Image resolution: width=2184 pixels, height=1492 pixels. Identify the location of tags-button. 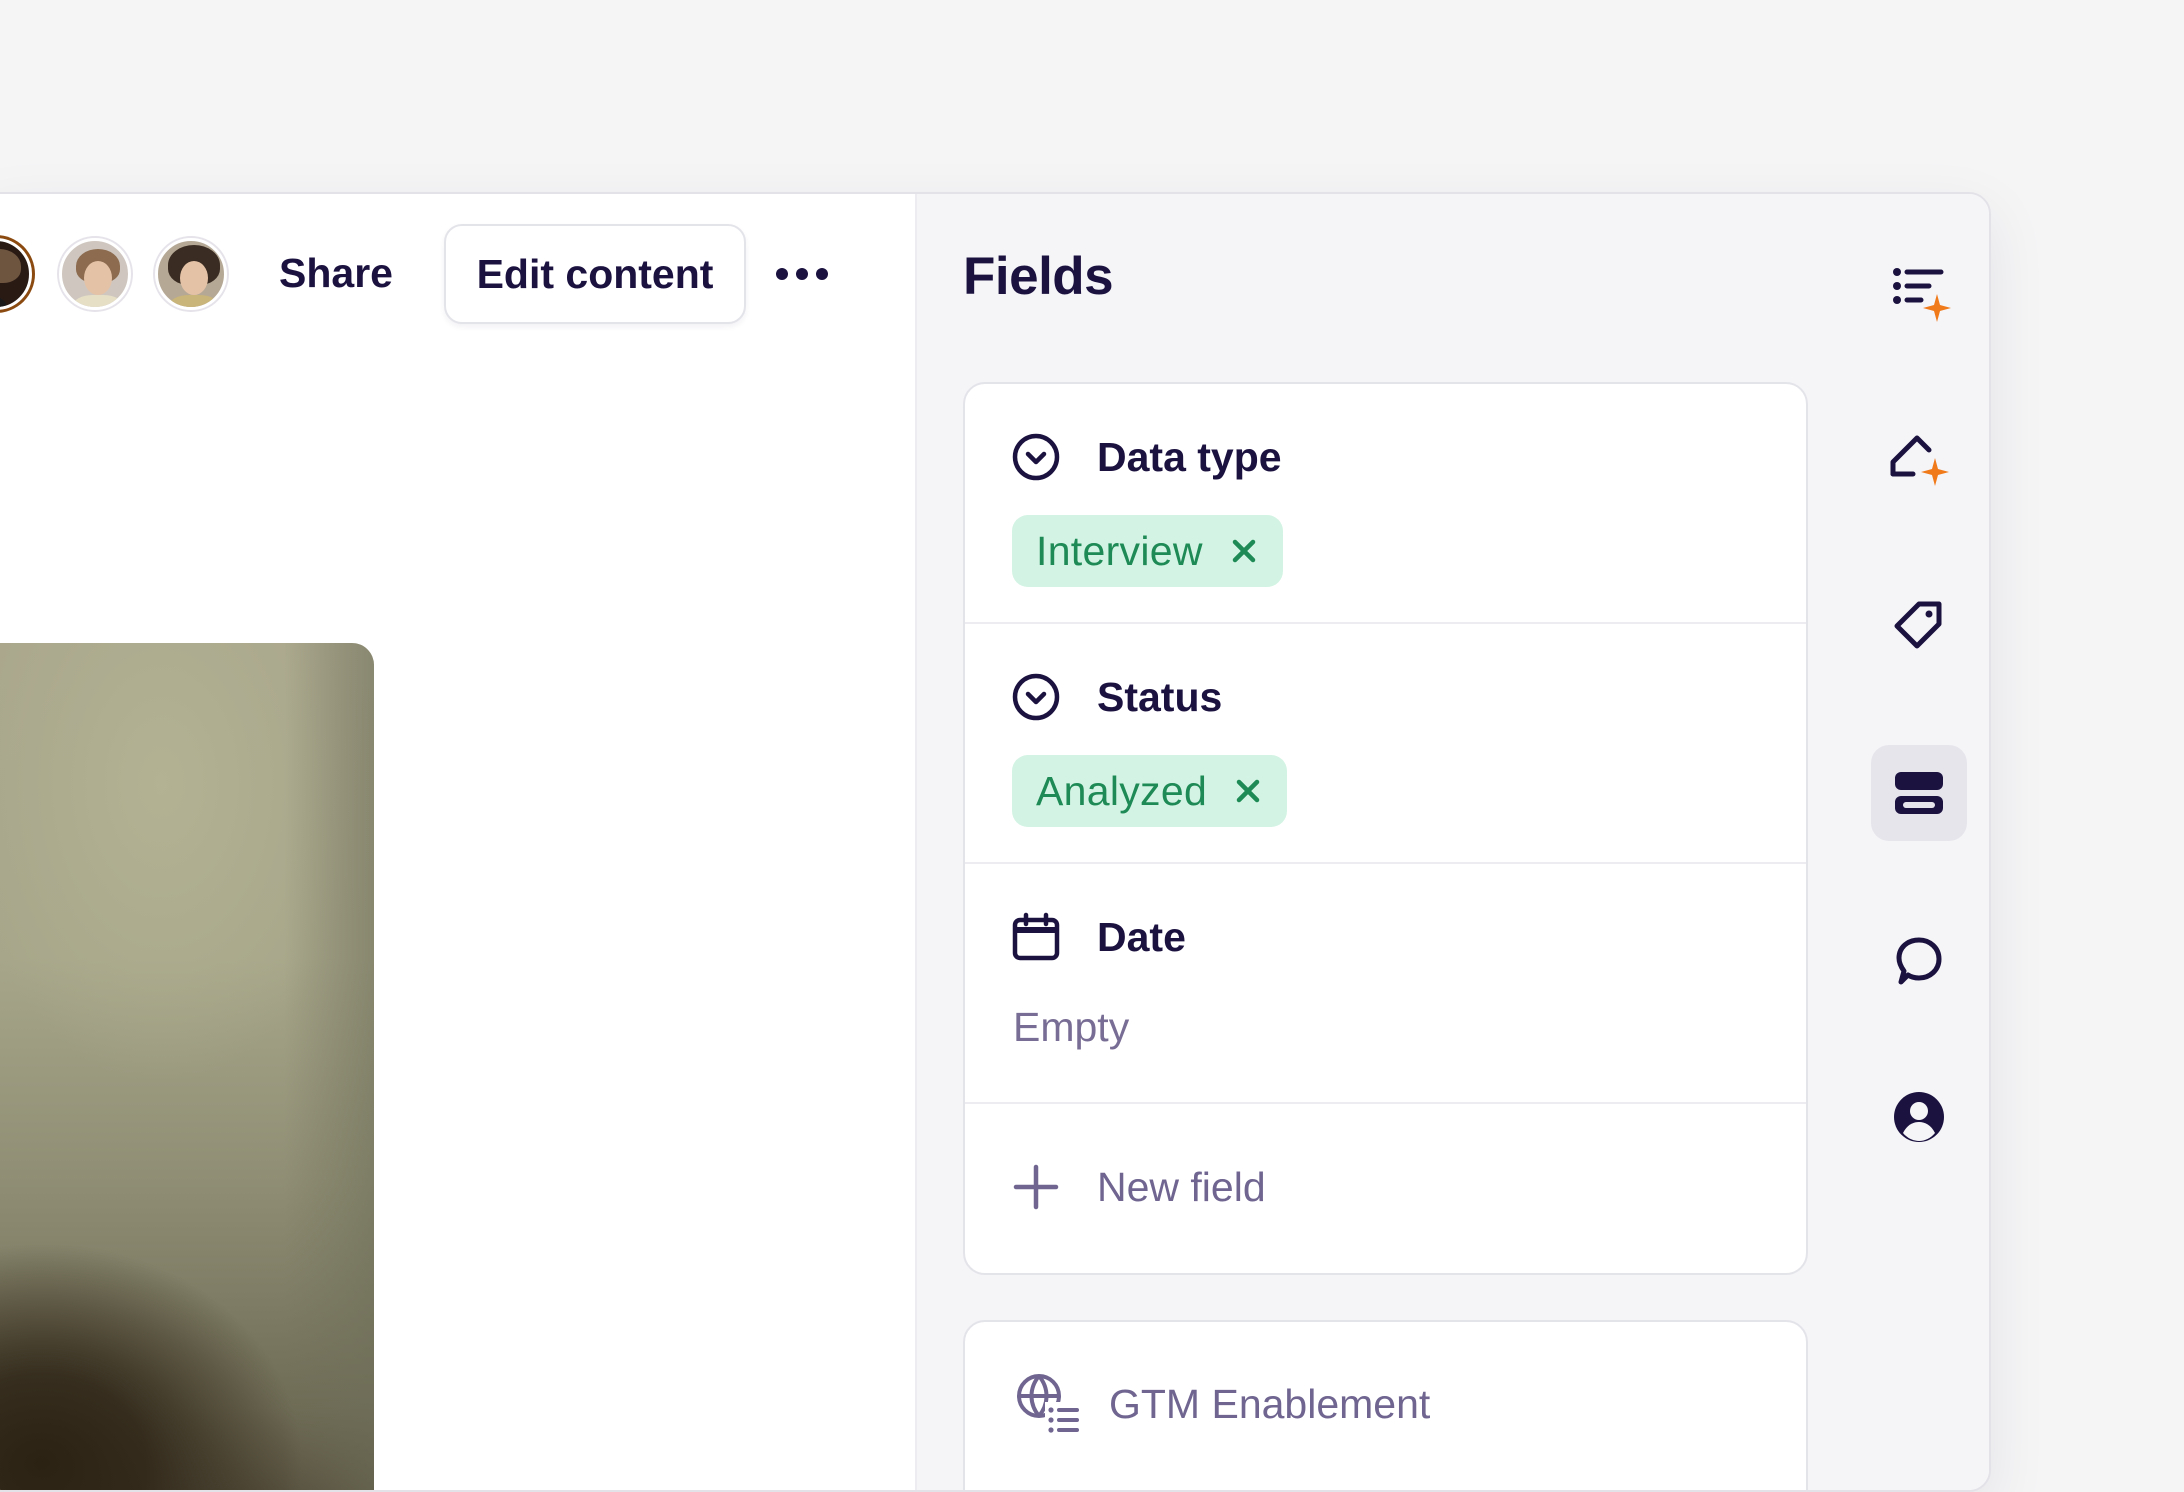
(1919, 626).